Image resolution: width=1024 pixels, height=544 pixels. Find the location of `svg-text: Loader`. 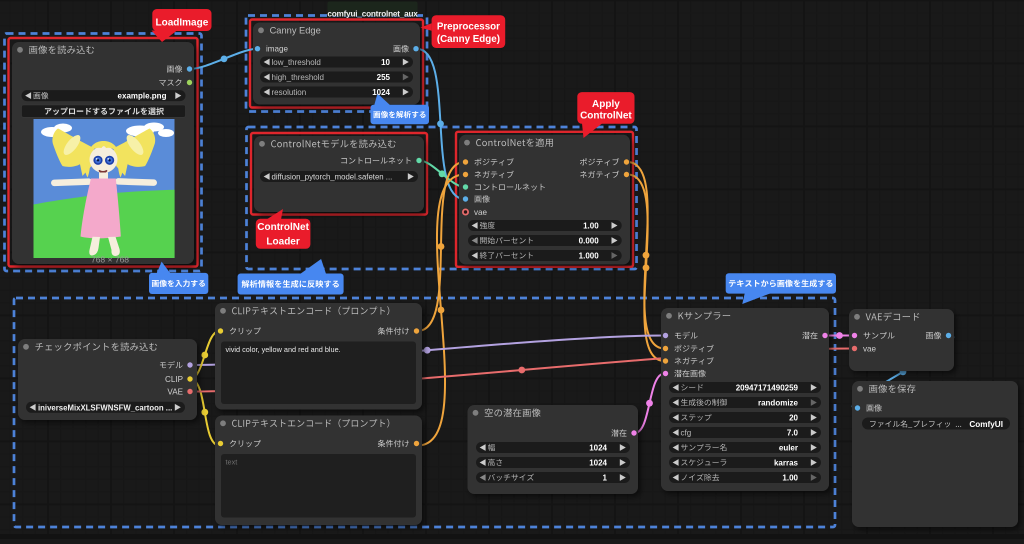

svg-text: Loader is located at coordinates (282, 241).